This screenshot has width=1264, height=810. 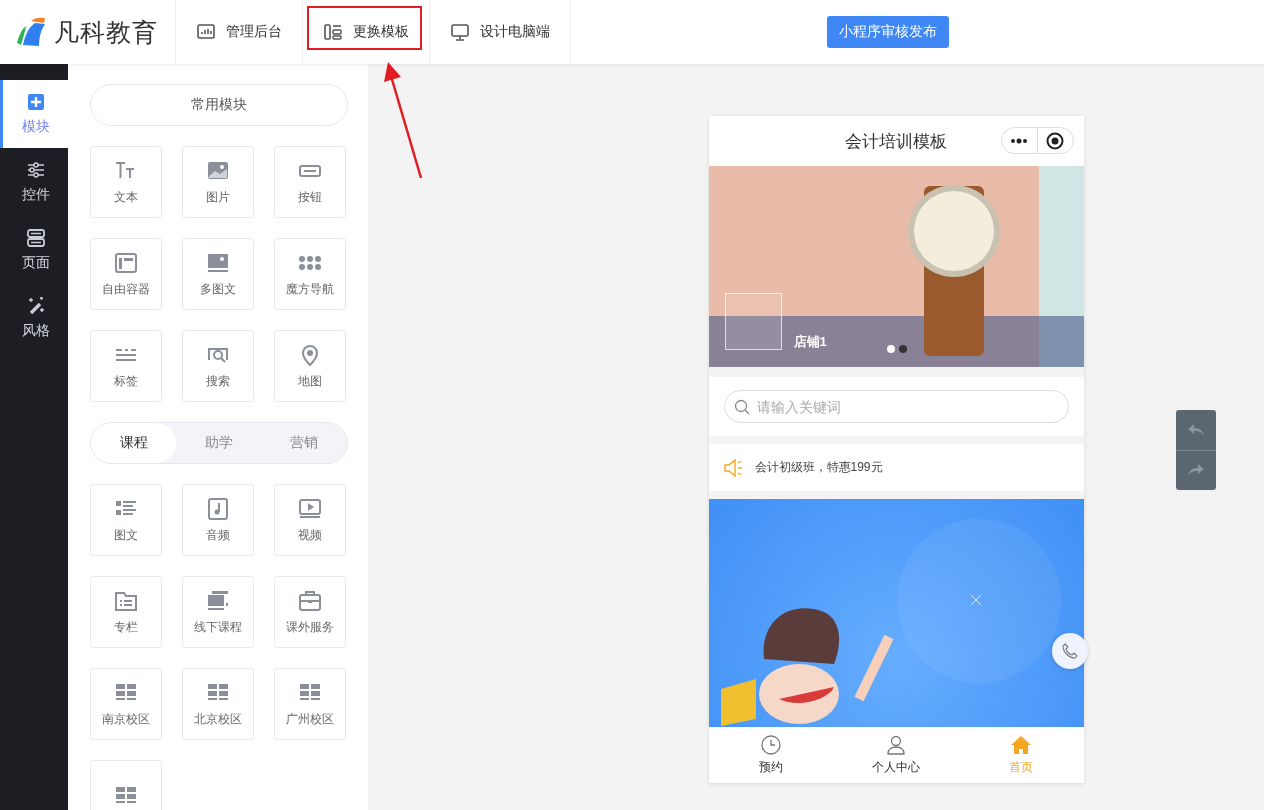 I want to click on user-icon, so click(x=896, y=745).